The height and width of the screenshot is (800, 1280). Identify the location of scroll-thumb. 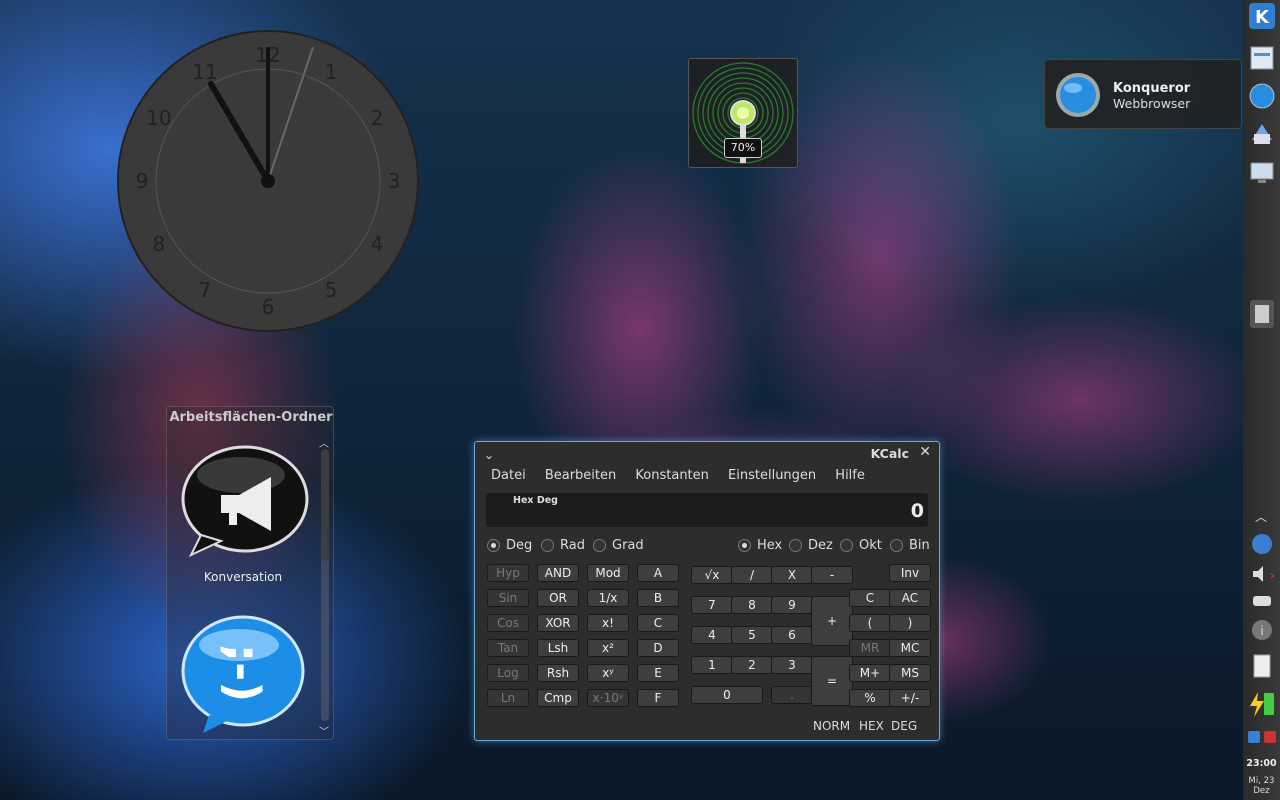
(325, 505).